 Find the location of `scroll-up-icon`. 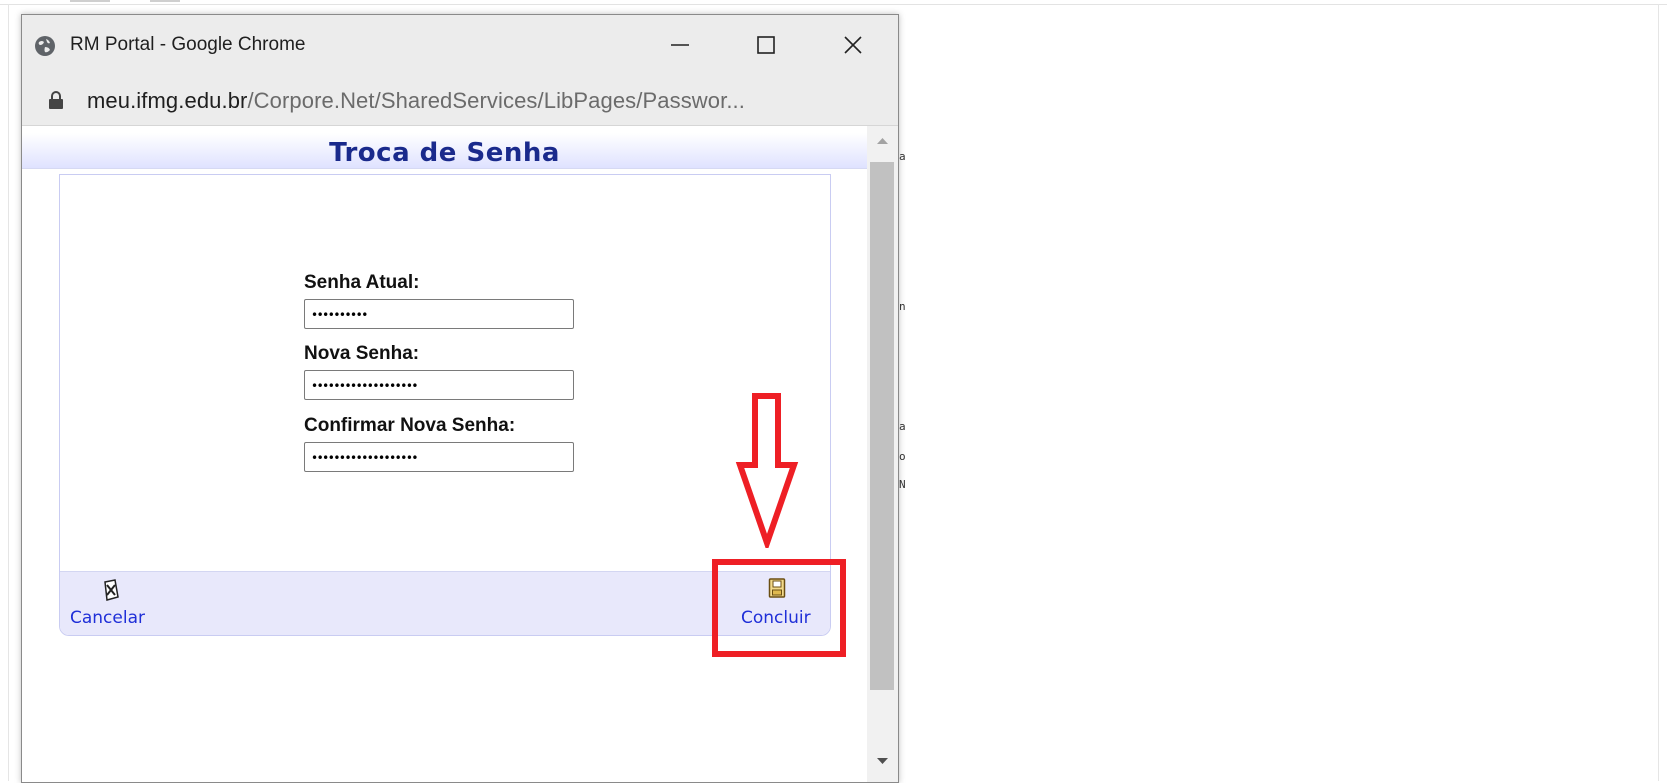

scroll-up-icon is located at coordinates (882, 141).